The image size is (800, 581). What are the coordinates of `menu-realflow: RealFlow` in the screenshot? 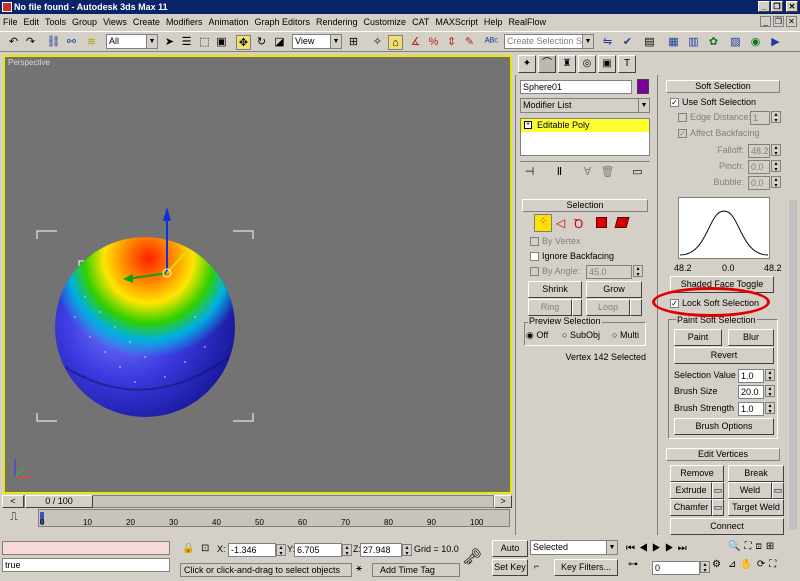 It's located at (527, 22).